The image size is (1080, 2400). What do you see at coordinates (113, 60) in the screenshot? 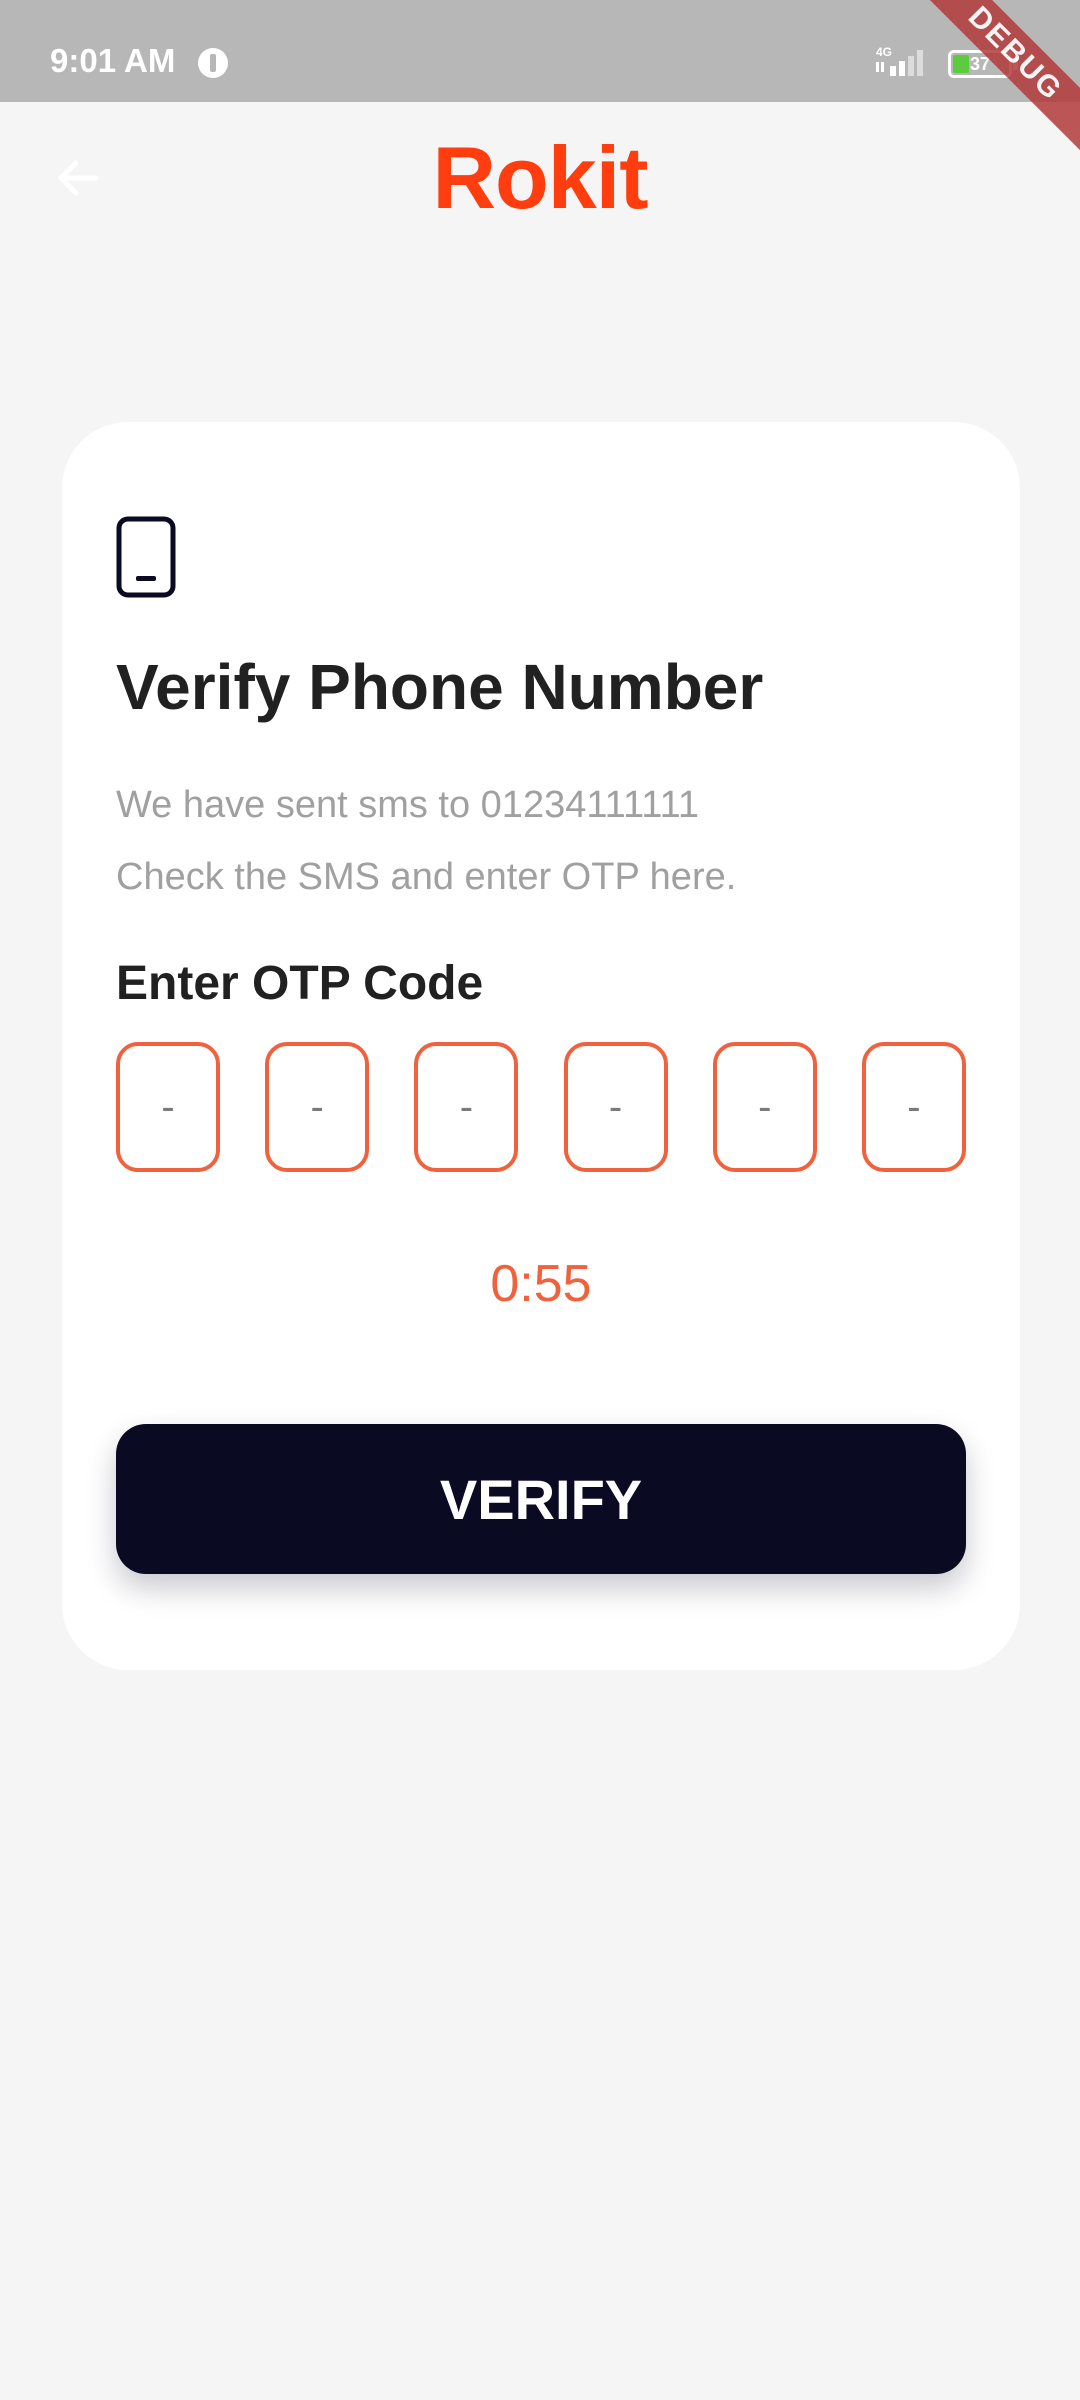
I see `status-time: 9:01 AM` at bounding box center [113, 60].